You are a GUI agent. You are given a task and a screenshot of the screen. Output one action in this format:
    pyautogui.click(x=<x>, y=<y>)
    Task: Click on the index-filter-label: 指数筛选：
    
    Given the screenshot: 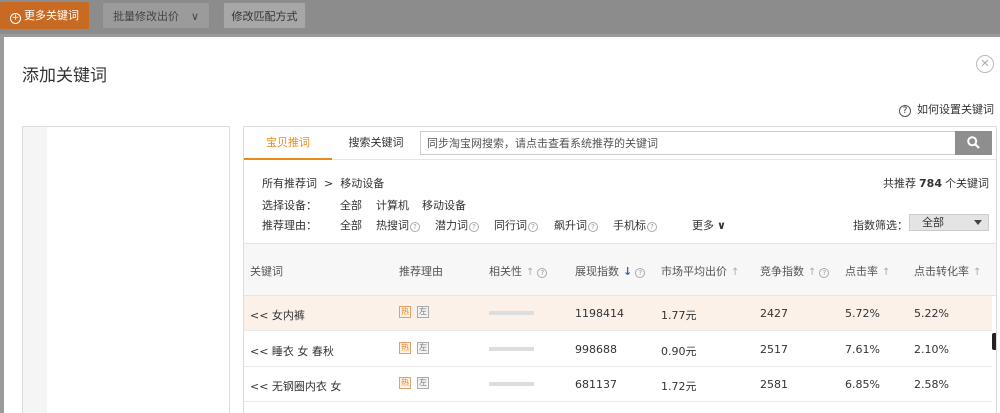 What is the action you would take?
    pyautogui.click(x=880, y=225)
    